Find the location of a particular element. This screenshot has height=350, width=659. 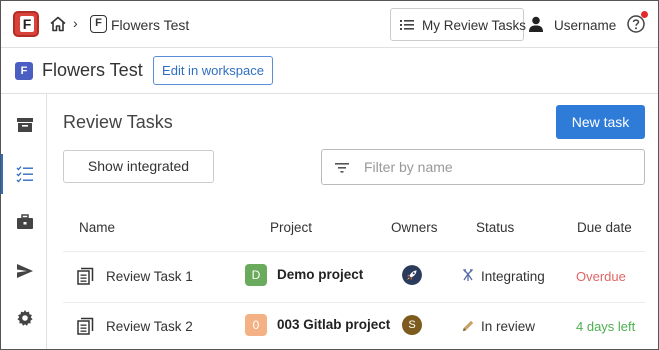

app-logo-letter: F is located at coordinates (27, 24).